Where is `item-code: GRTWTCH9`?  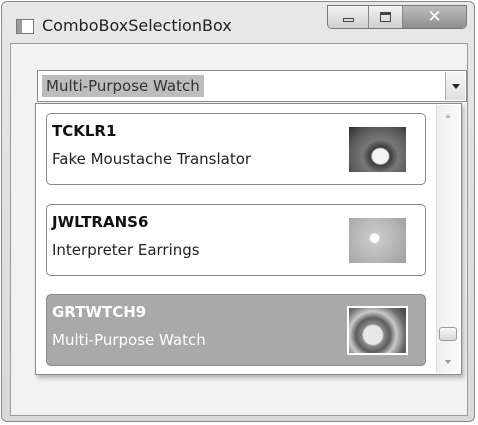
item-code: GRTWTCH9 is located at coordinates (99, 312).